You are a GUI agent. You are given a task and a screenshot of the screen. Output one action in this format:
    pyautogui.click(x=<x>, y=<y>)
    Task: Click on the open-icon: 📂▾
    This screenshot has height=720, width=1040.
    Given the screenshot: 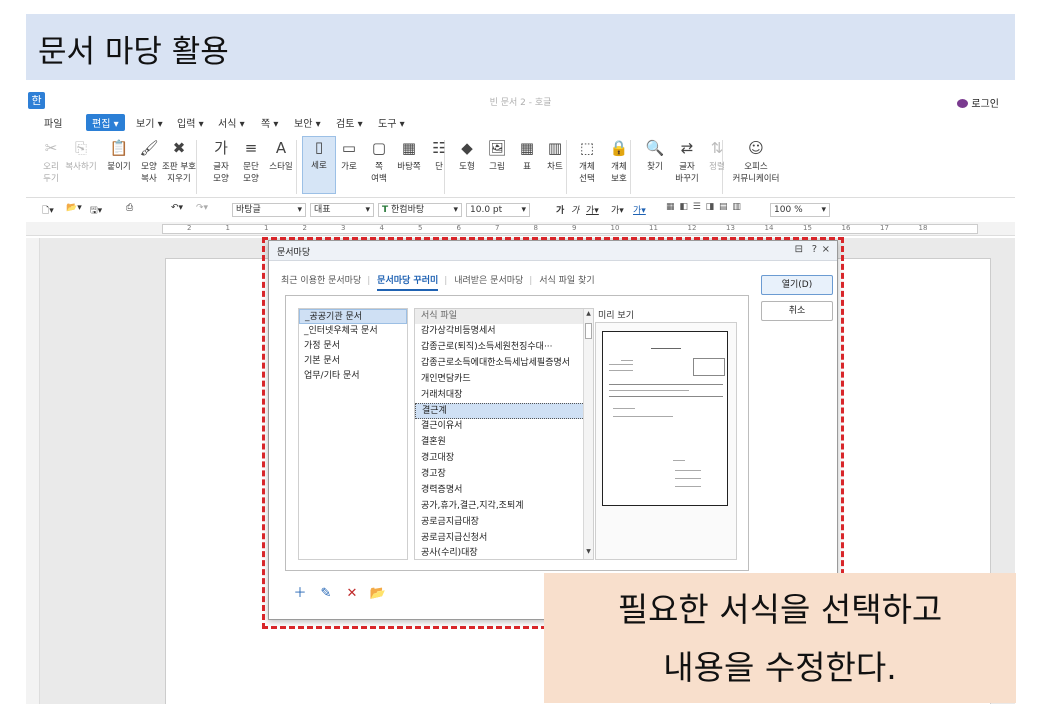 What is the action you would take?
    pyautogui.click(x=74, y=208)
    